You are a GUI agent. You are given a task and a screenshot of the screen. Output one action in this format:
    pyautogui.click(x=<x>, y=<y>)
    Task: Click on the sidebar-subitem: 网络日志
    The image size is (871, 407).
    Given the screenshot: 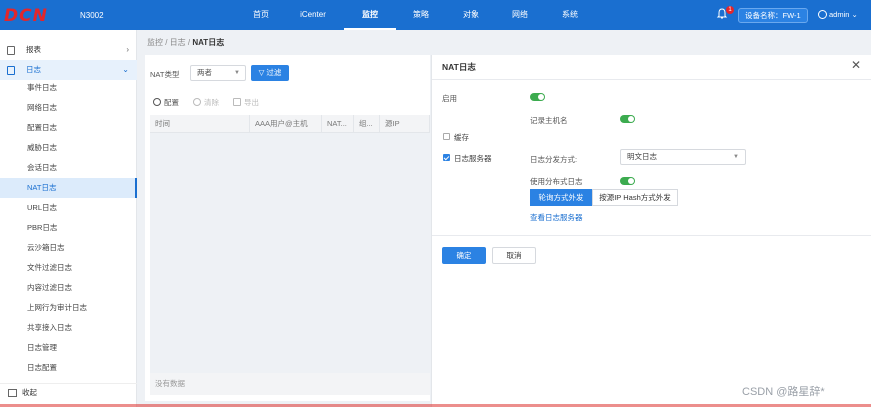 What is the action you would take?
    pyautogui.click(x=68, y=108)
    